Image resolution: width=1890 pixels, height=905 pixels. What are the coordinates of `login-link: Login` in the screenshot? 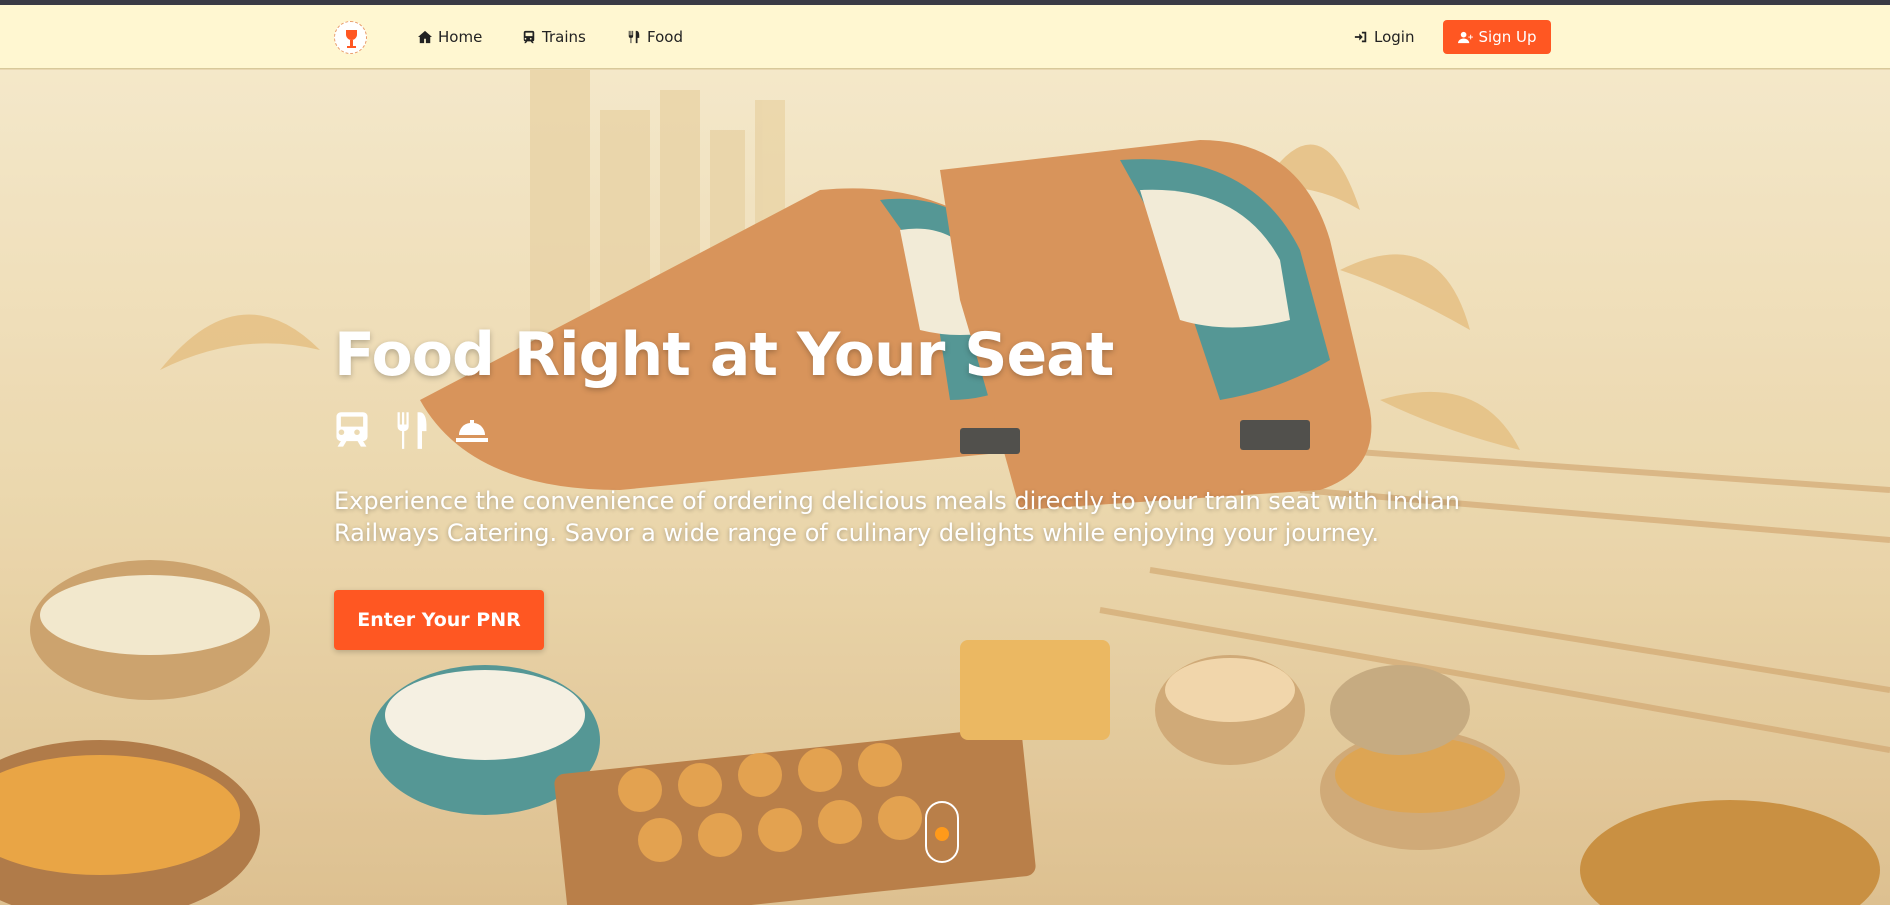 It's located at (1384, 37).